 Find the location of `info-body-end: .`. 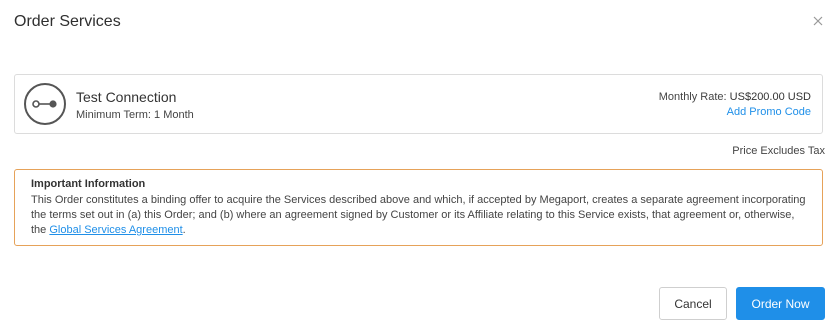

info-body-end: . is located at coordinates (184, 230).